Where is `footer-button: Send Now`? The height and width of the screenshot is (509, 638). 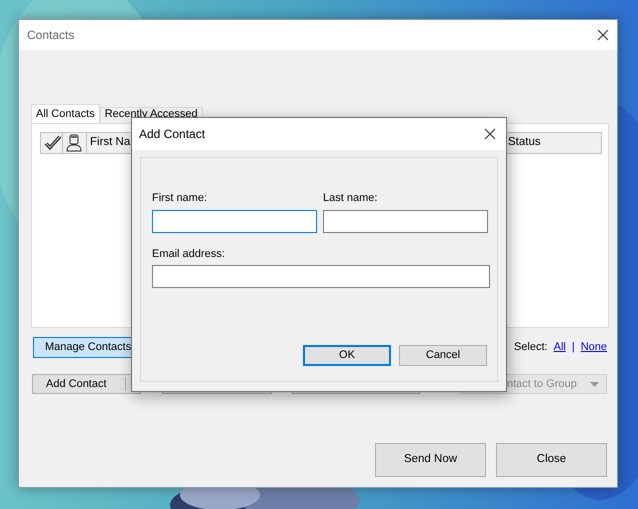
footer-button: Send Now is located at coordinates (430, 460).